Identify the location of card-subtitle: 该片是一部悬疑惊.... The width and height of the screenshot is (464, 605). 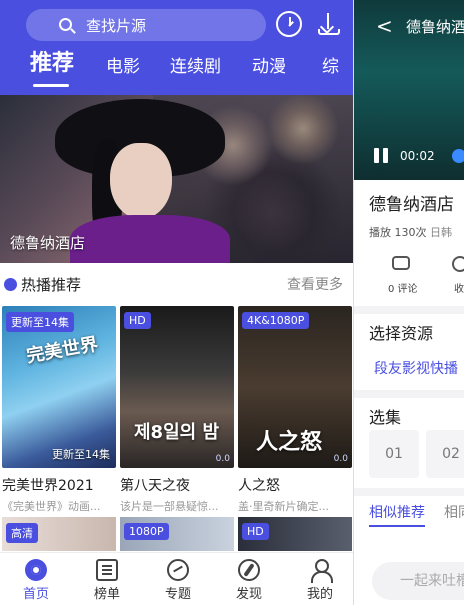
(169, 506).